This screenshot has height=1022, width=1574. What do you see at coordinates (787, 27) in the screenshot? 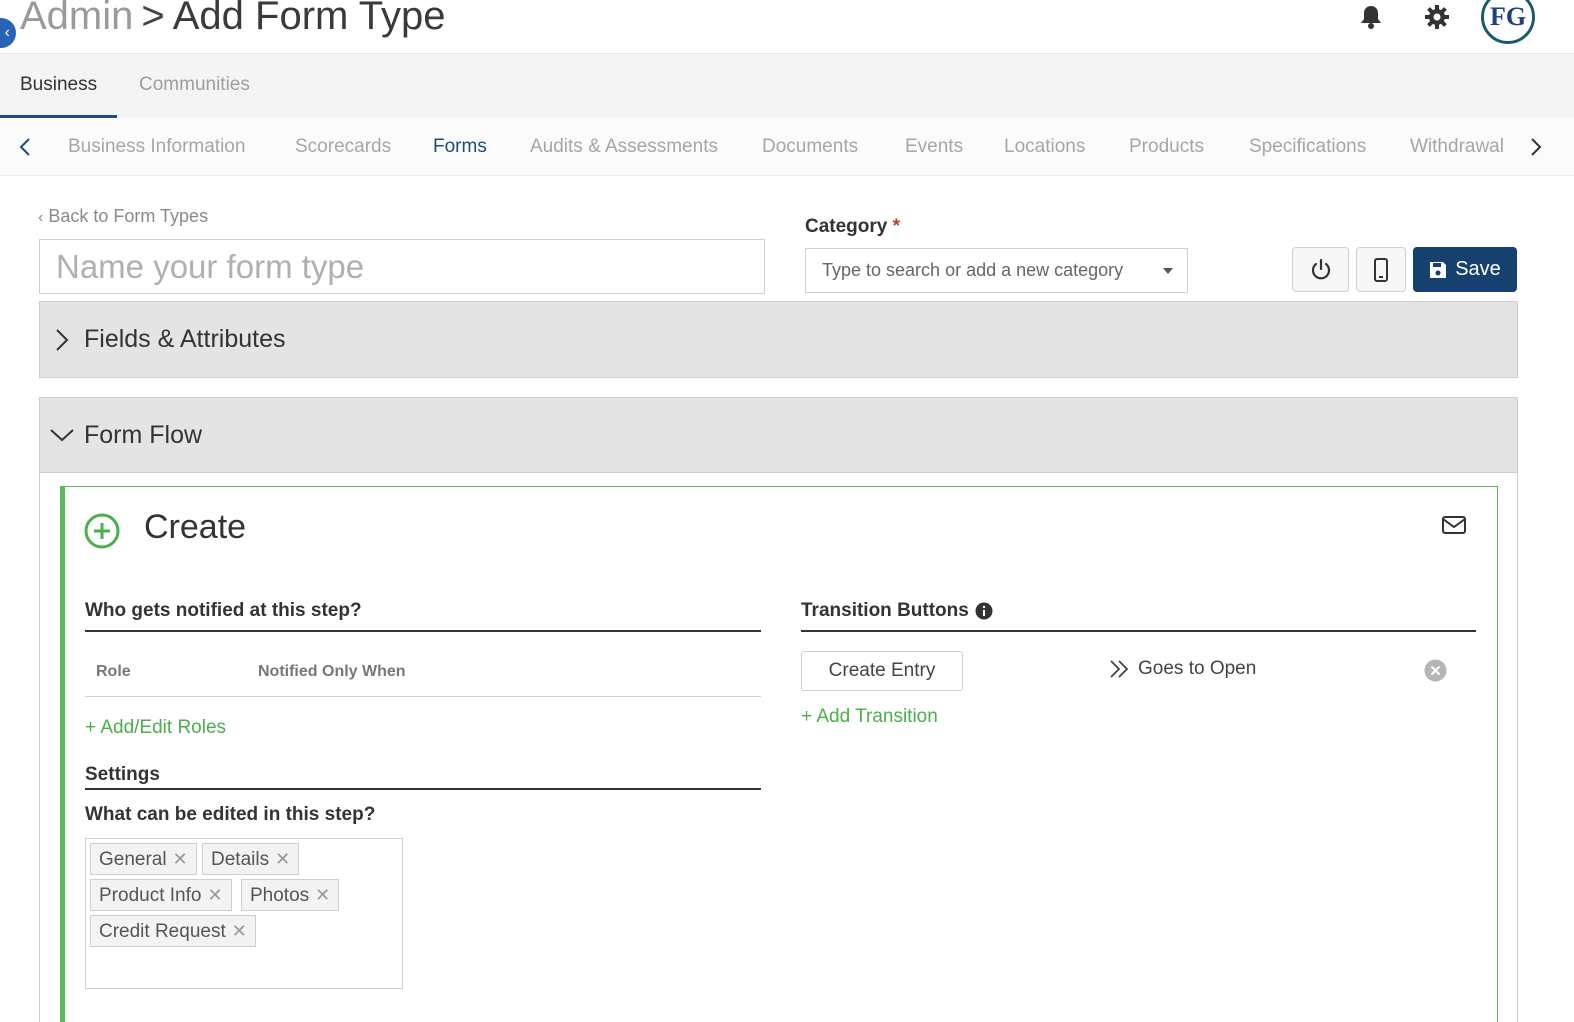
I see `app-header: ‹ Admin > Add Form Type FG` at bounding box center [787, 27].